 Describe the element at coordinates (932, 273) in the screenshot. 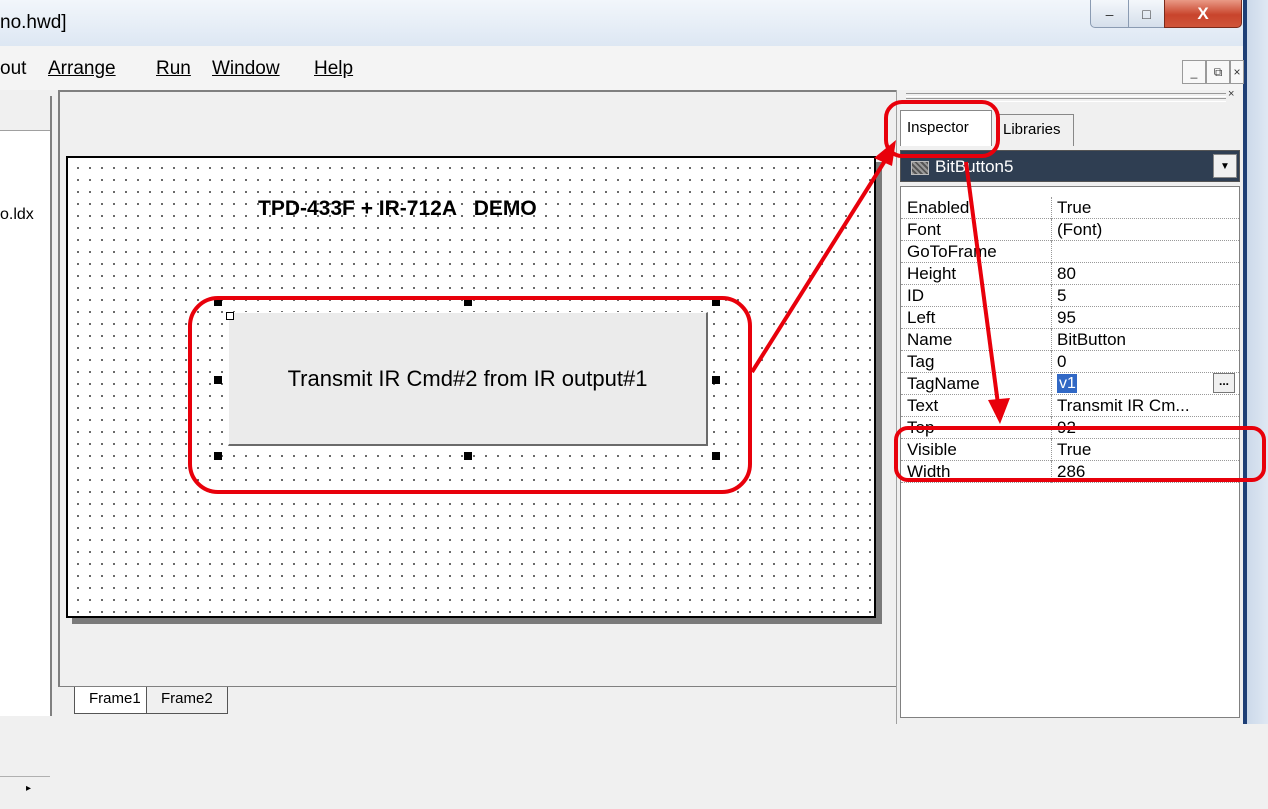

I see `property-name: Height` at that location.